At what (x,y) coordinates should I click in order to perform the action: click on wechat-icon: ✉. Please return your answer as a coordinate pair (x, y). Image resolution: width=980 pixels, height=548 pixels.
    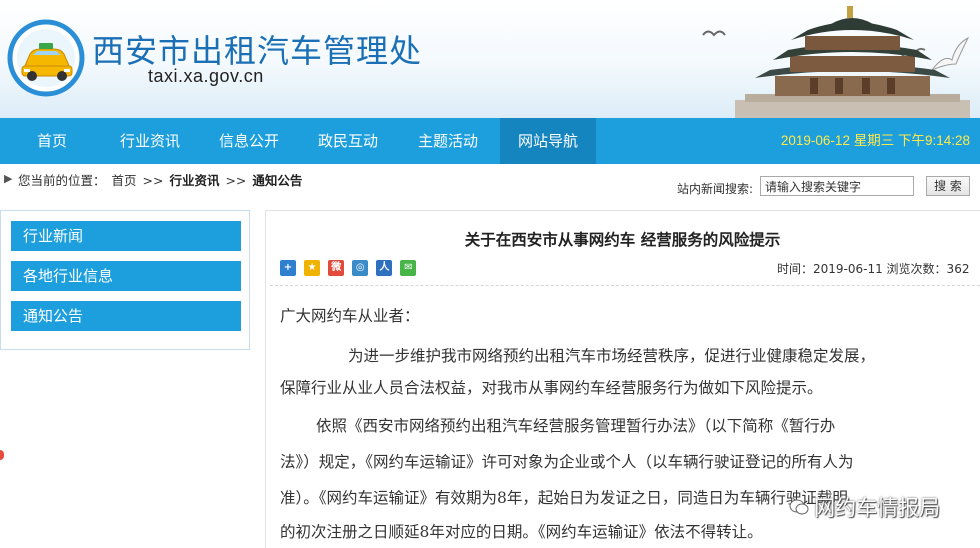
    Looking at the image, I should click on (408, 268).